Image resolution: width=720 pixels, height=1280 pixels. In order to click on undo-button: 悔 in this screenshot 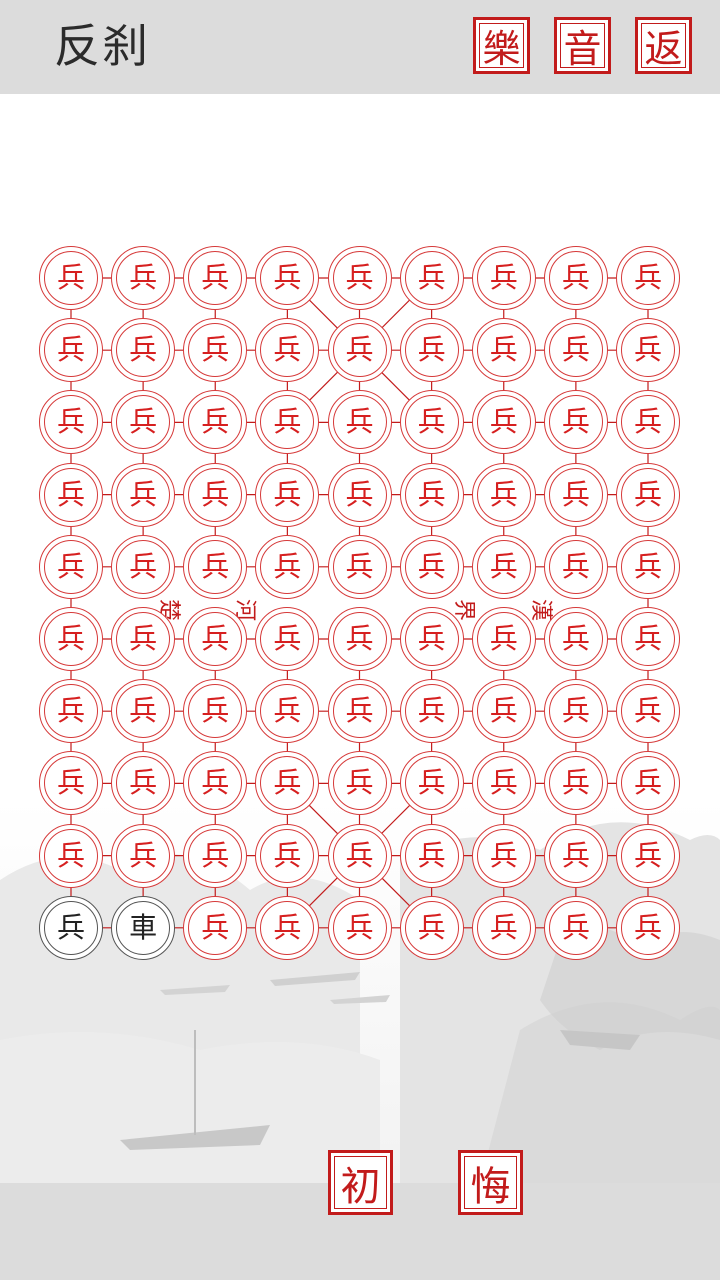, I will do `click(490, 1182)`.